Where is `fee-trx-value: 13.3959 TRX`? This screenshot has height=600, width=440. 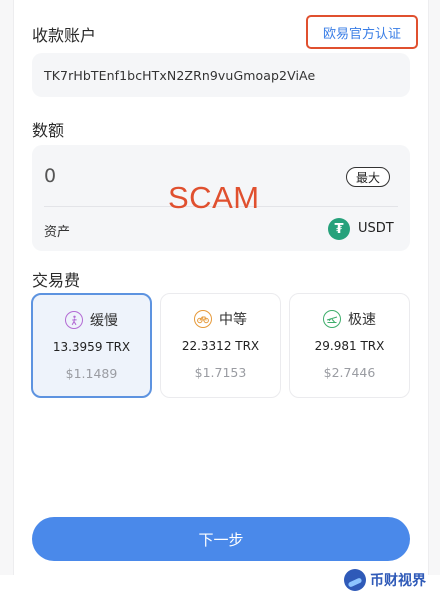 fee-trx-value: 13.3959 TRX is located at coordinates (91, 347).